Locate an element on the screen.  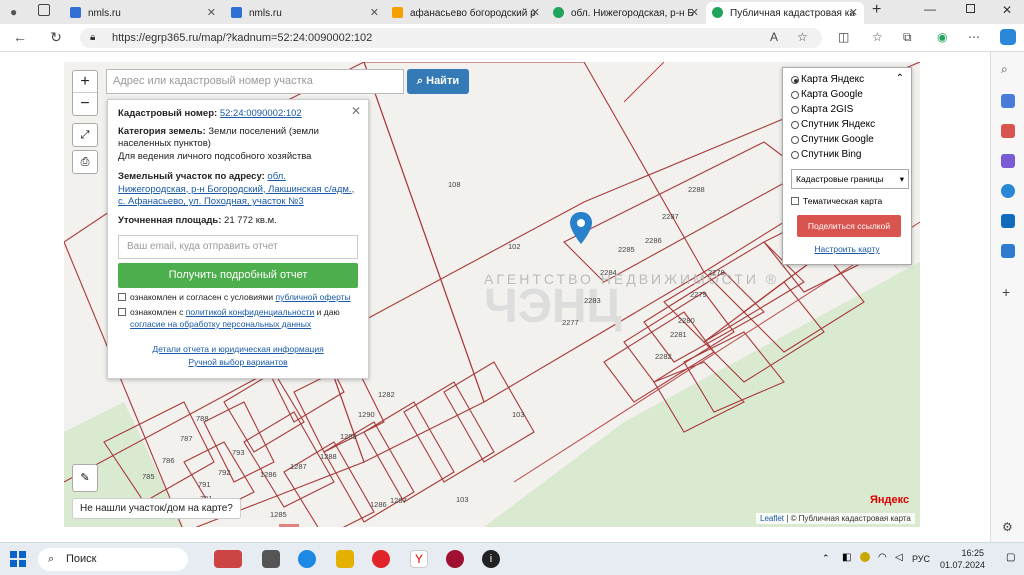
ruler-icon: ✎ is located at coordinates (85, 478).